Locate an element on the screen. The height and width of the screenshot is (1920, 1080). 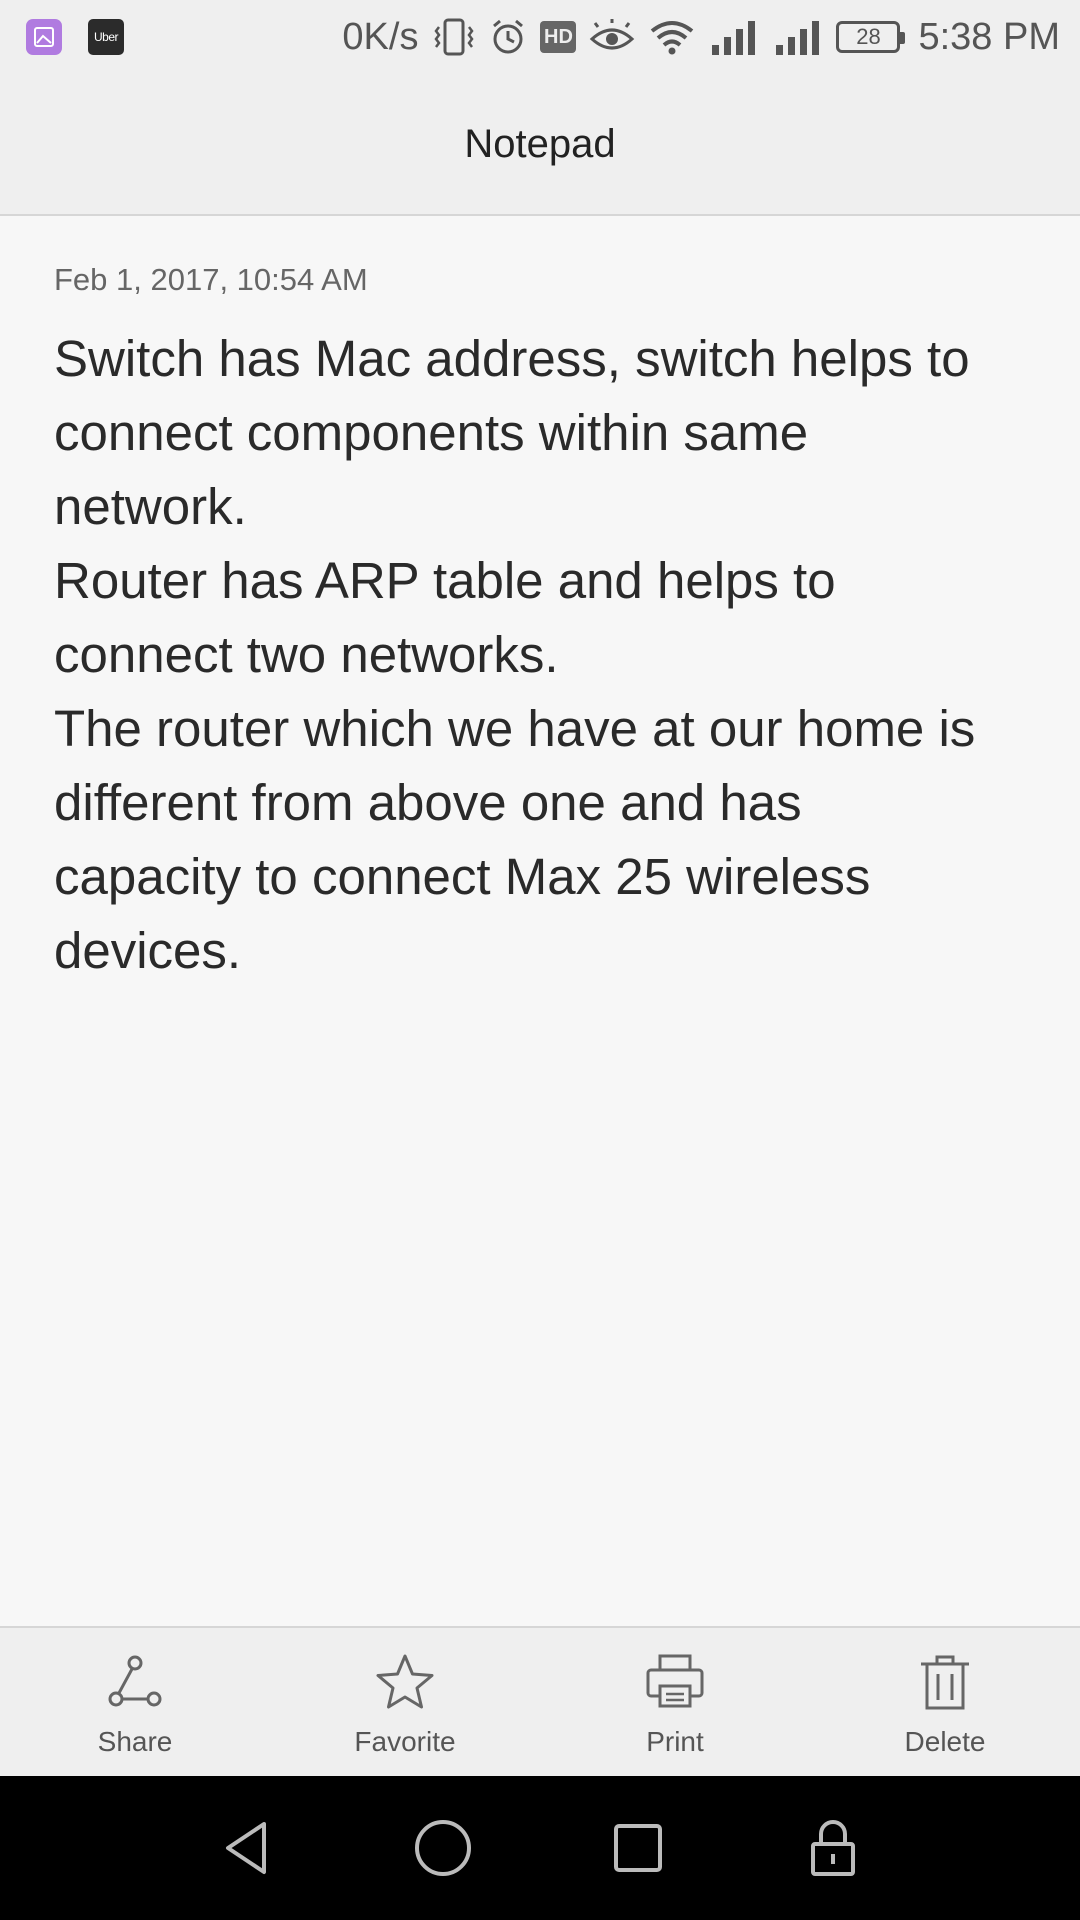
back-button is located at coordinates (248, 1848).